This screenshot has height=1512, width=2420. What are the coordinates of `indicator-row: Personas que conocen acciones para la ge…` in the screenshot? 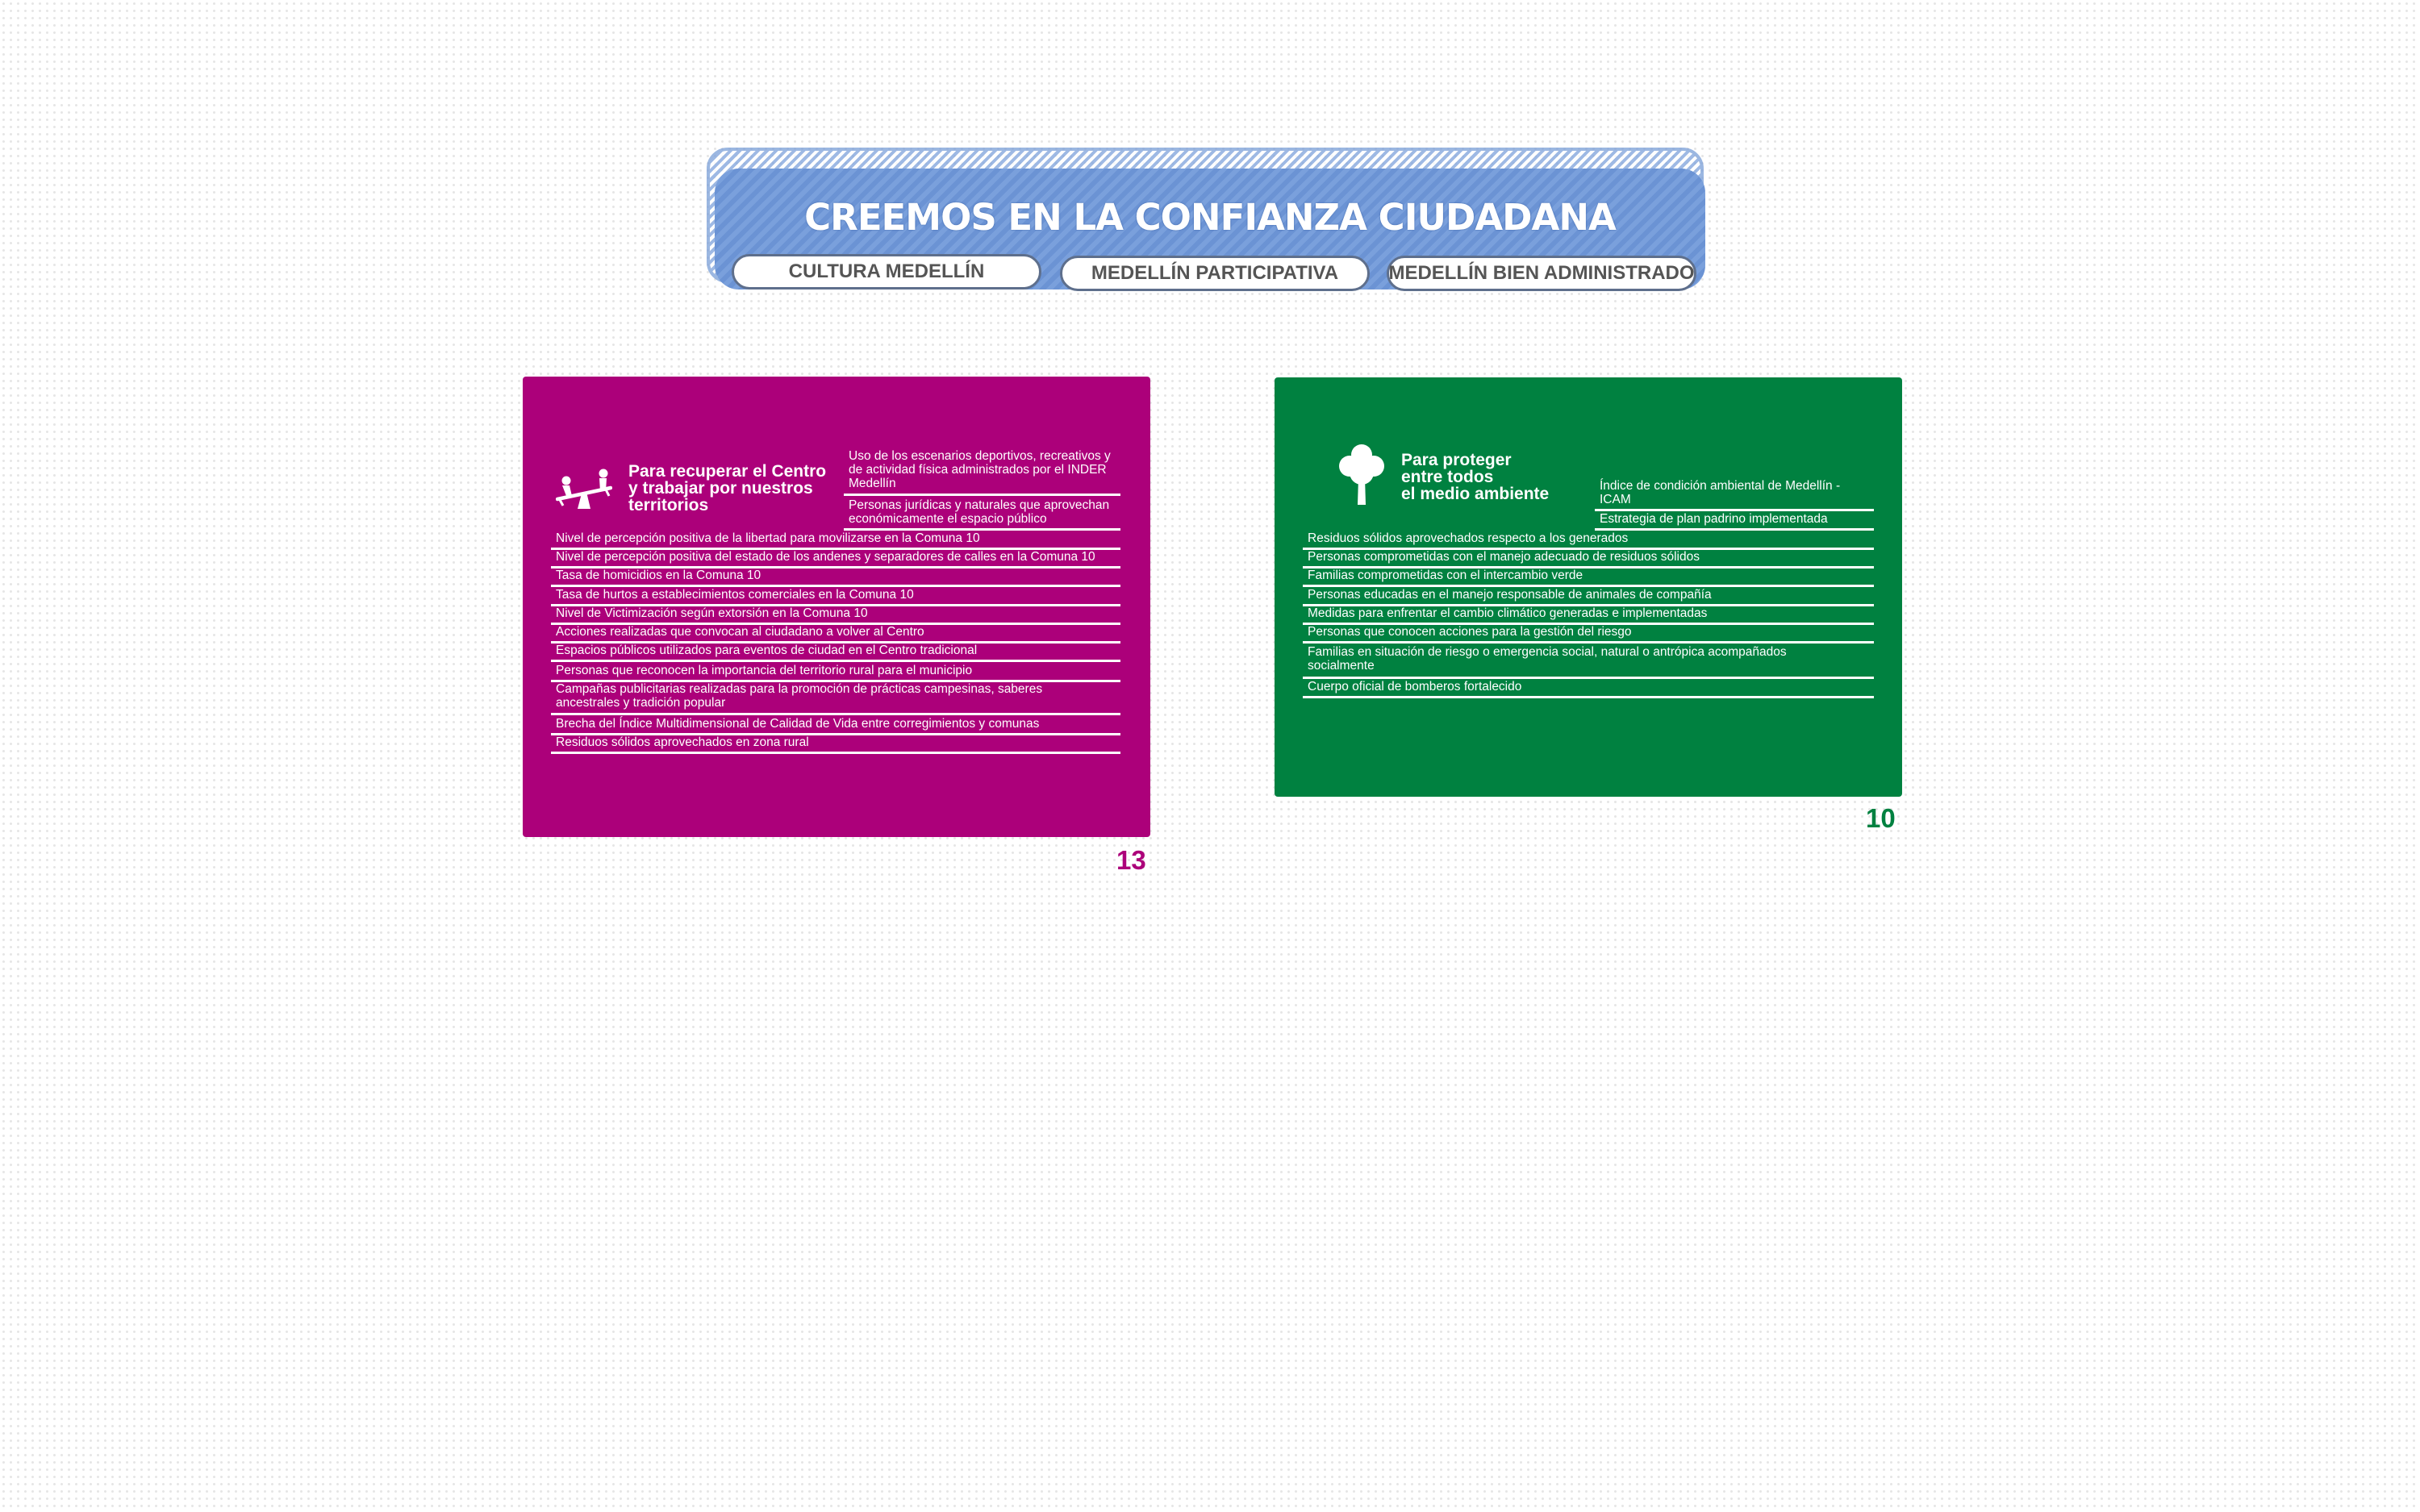 It's located at (1589, 633).